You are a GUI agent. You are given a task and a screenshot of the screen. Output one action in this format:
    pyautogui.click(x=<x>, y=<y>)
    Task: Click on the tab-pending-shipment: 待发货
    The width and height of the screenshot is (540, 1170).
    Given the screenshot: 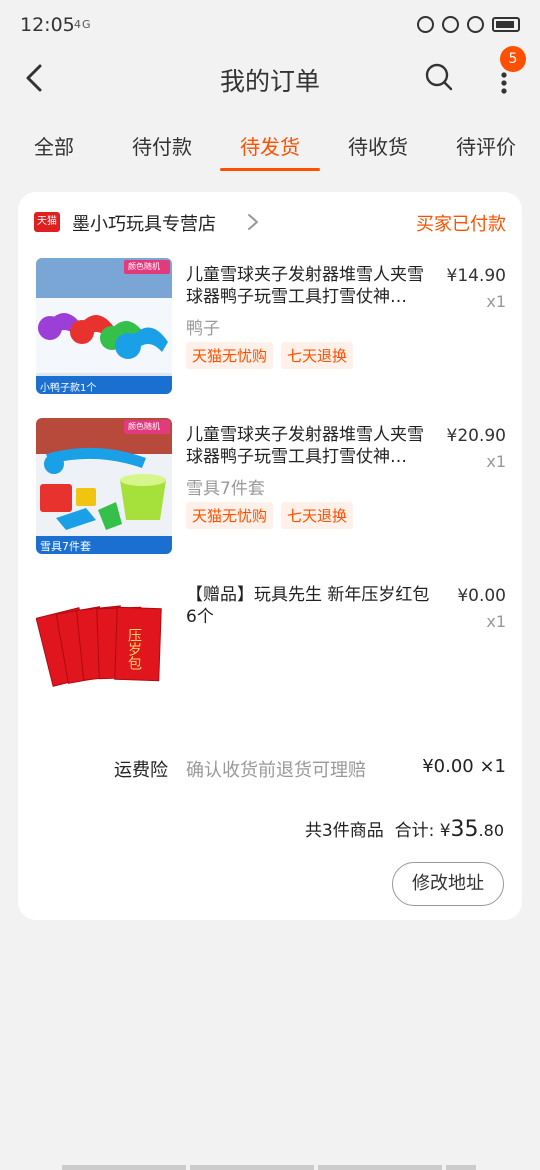 What is the action you would take?
    pyautogui.click(x=270, y=144)
    